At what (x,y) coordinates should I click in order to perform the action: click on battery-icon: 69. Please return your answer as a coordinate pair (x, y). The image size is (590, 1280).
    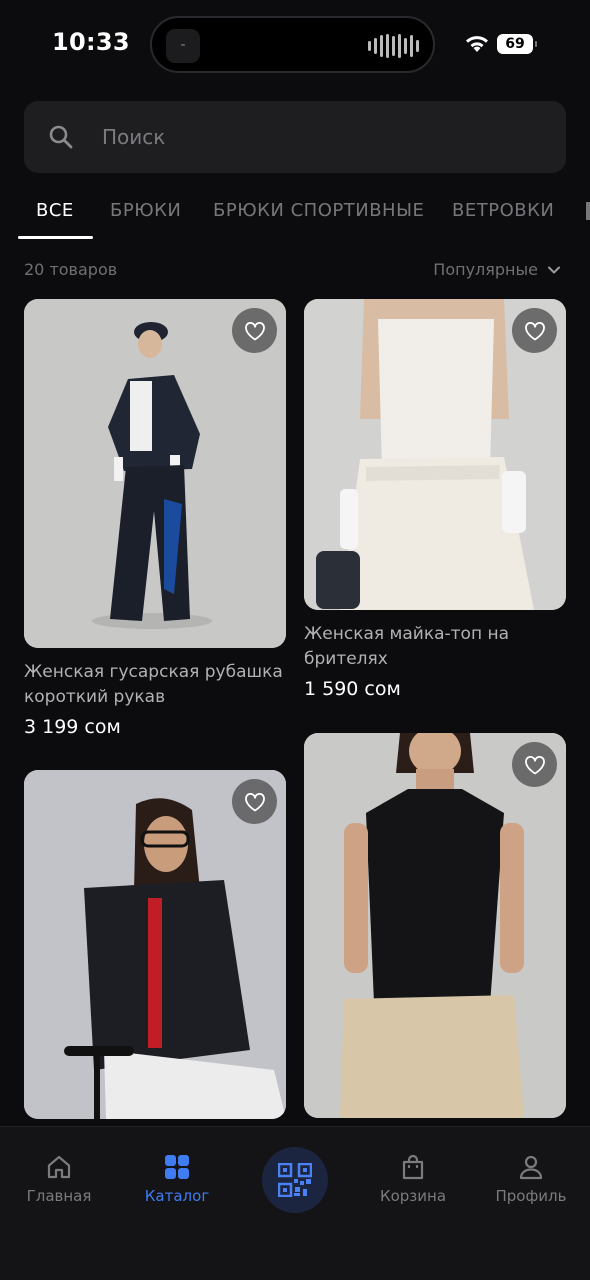
    Looking at the image, I should click on (517, 44).